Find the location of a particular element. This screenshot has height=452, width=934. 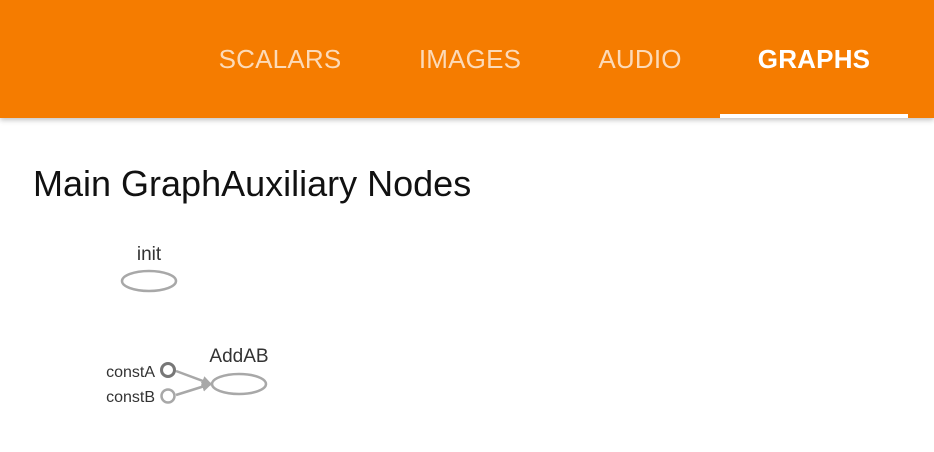

active-tab-indicator is located at coordinates (814, 116).